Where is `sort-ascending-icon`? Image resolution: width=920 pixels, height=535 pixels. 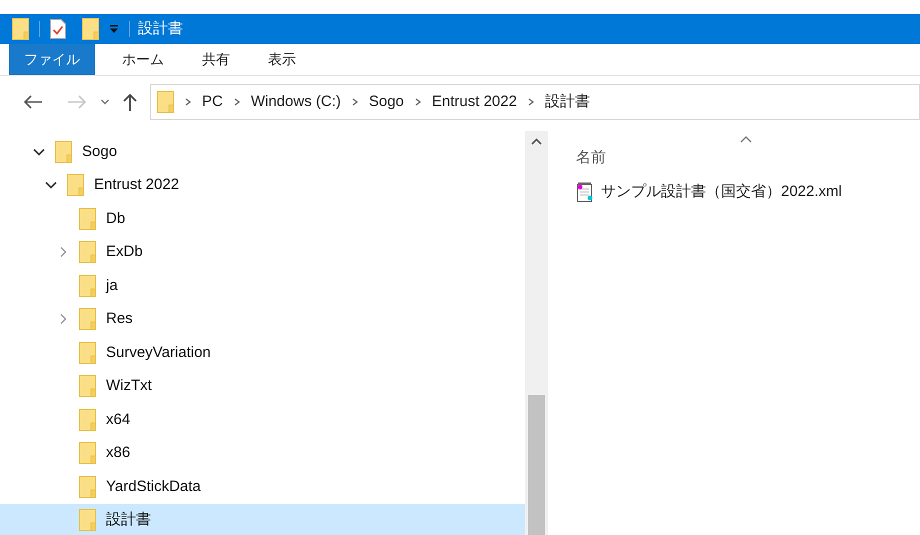 sort-ascending-icon is located at coordinates (746, 139).